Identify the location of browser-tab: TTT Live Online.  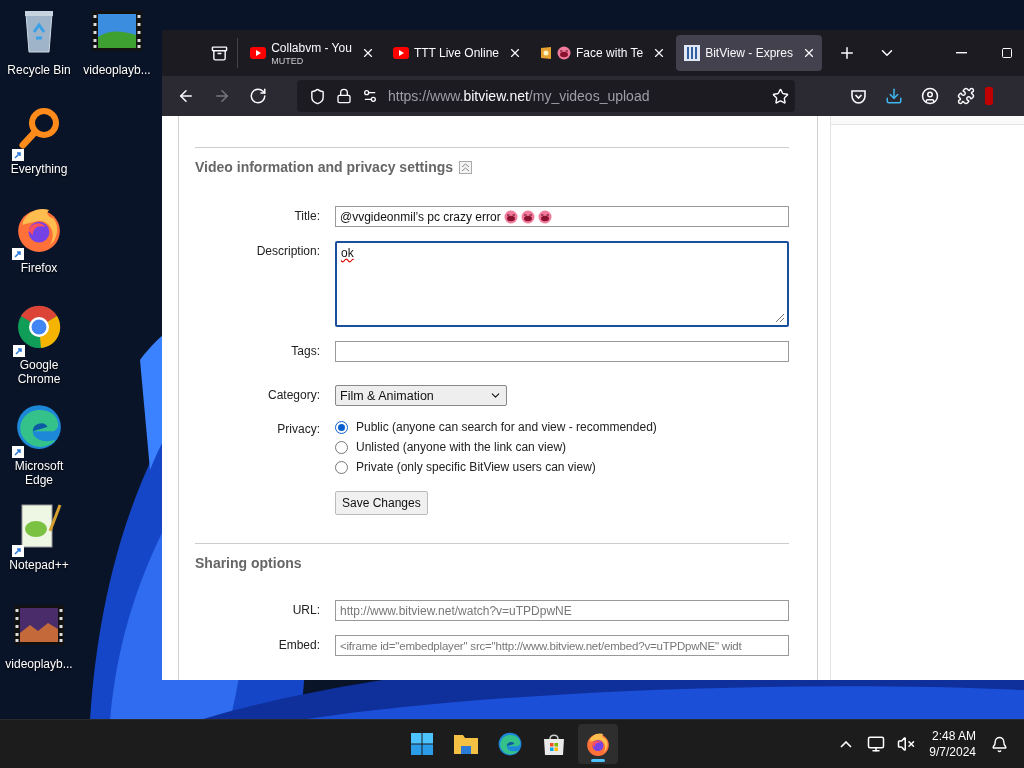
(456, 53).